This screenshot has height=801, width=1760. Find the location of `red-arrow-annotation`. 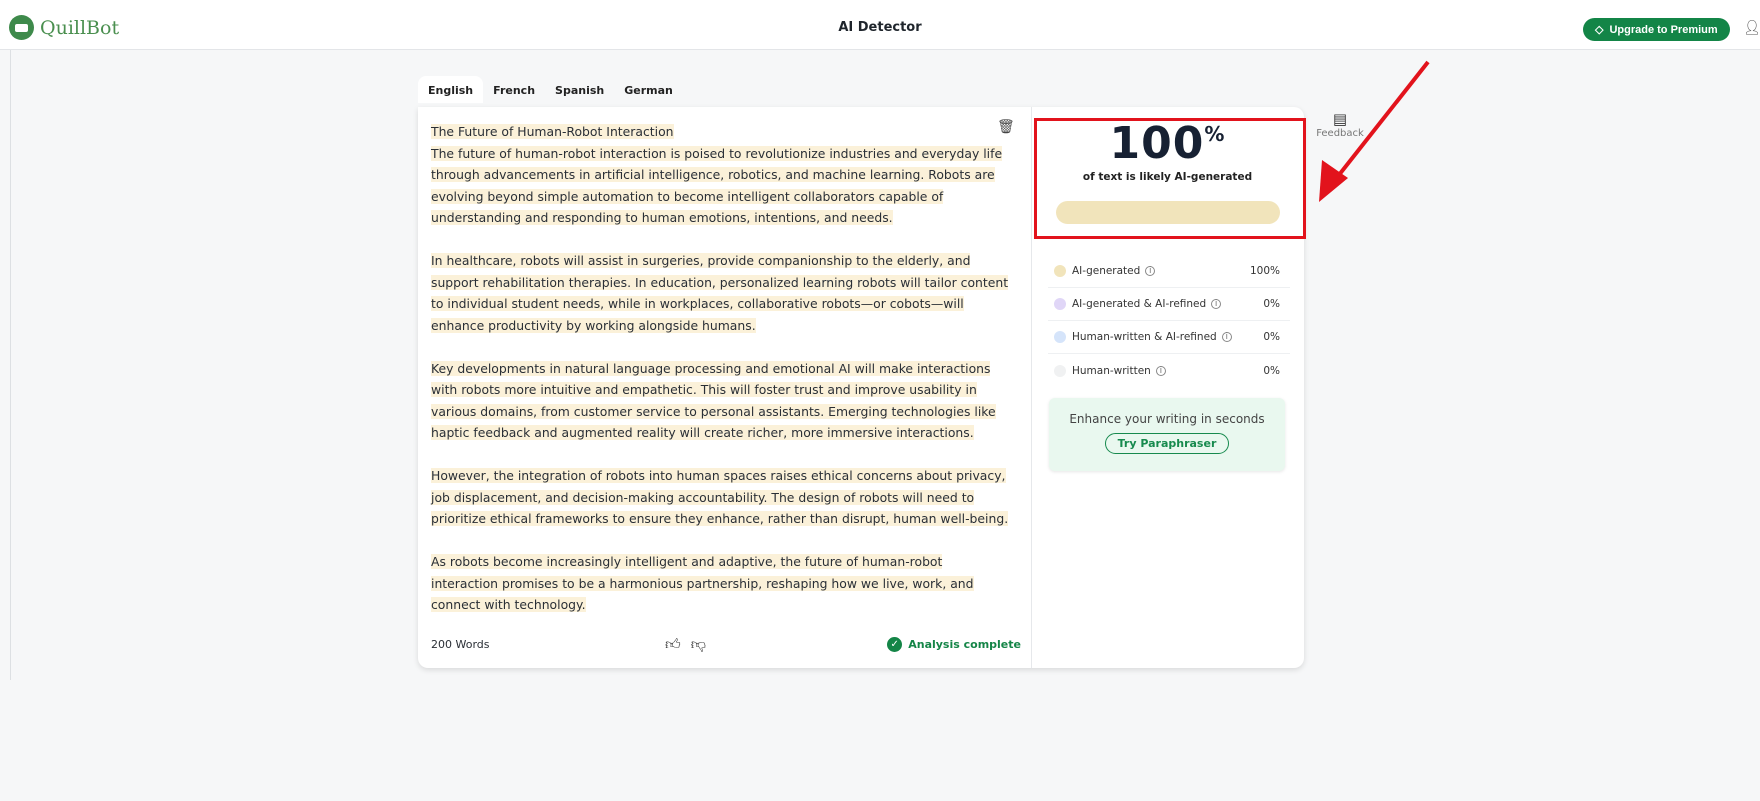

red-arrow-annotation is located at coordinates (1374, 131).